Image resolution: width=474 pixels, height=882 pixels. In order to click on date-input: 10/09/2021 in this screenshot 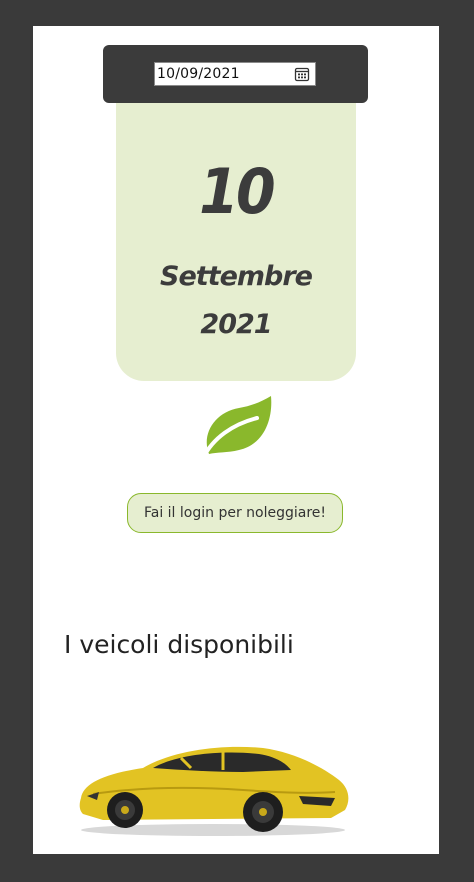, I will do `click(235, 74)`.